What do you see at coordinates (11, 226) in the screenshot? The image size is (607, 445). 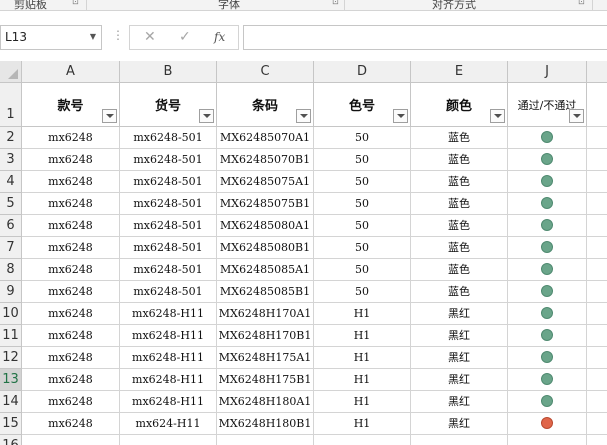 I see `row-header-6: 6` at bounding box center [11, 226].